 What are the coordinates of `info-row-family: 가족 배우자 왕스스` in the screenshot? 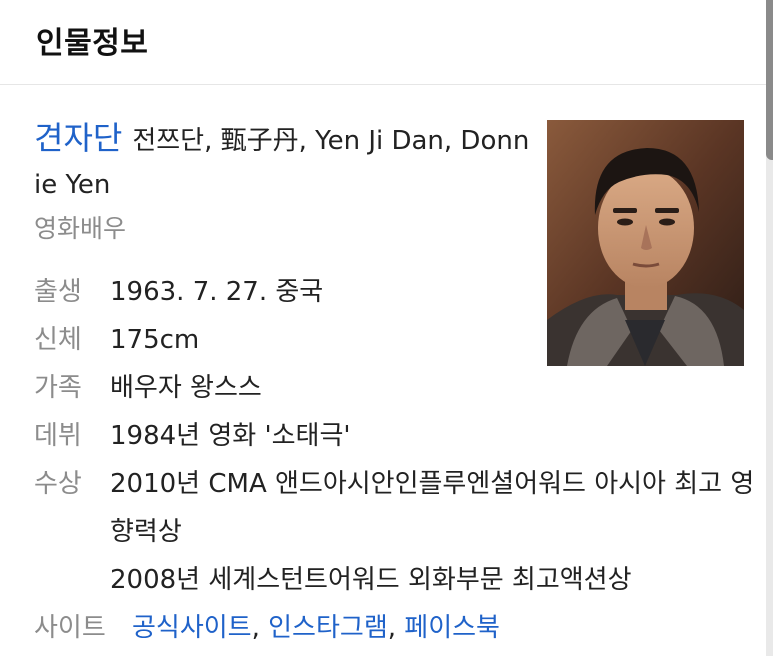 It's located at (399, 388).